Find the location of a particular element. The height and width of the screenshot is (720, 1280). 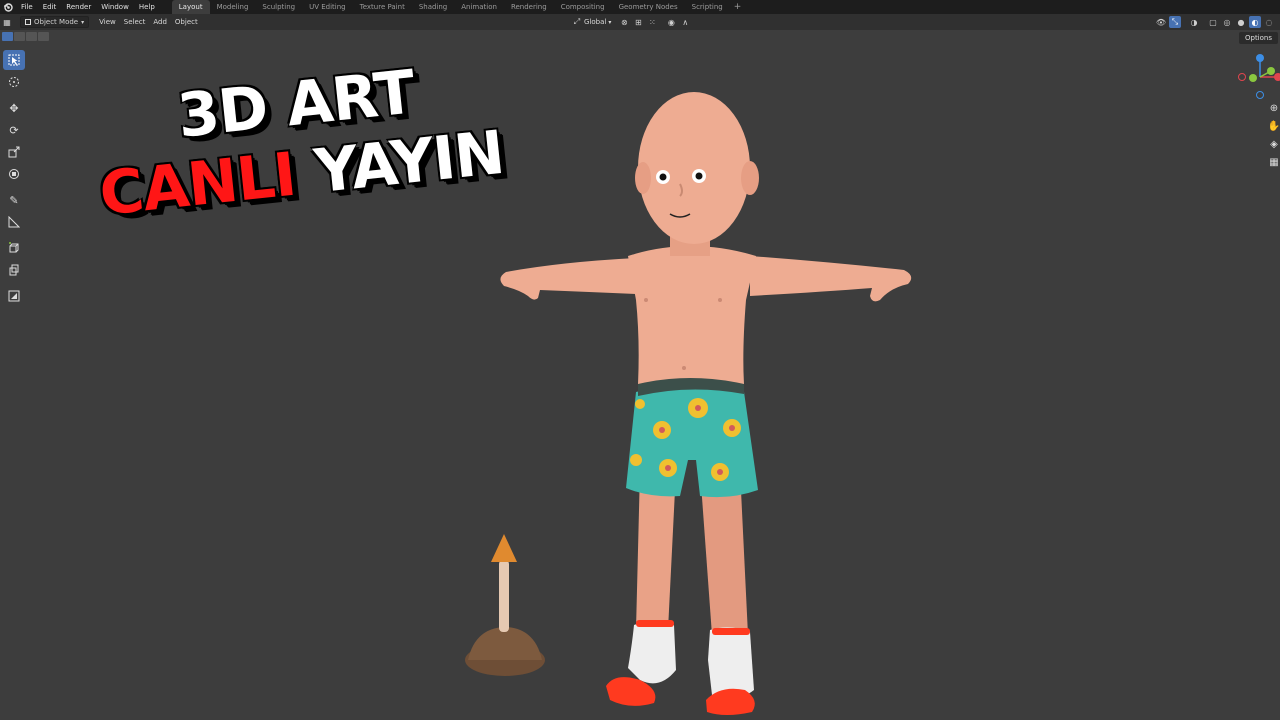

overlay-title-red-word: CANLI is located at coordinates (197, 184).